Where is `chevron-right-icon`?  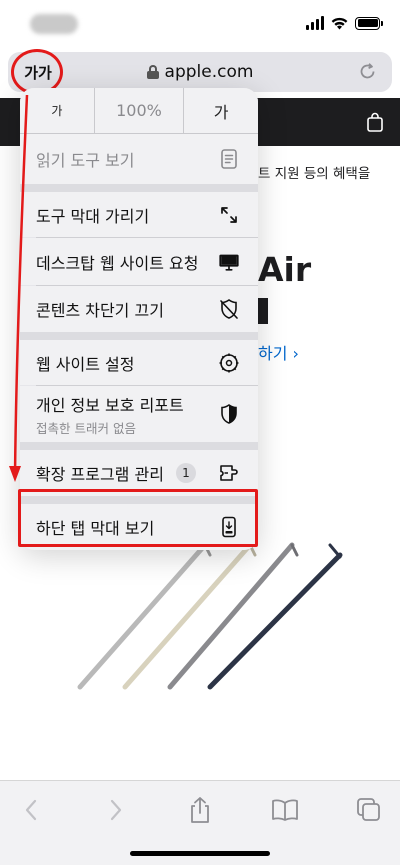 chevron-right-icon is located at coordinates (116, 810).